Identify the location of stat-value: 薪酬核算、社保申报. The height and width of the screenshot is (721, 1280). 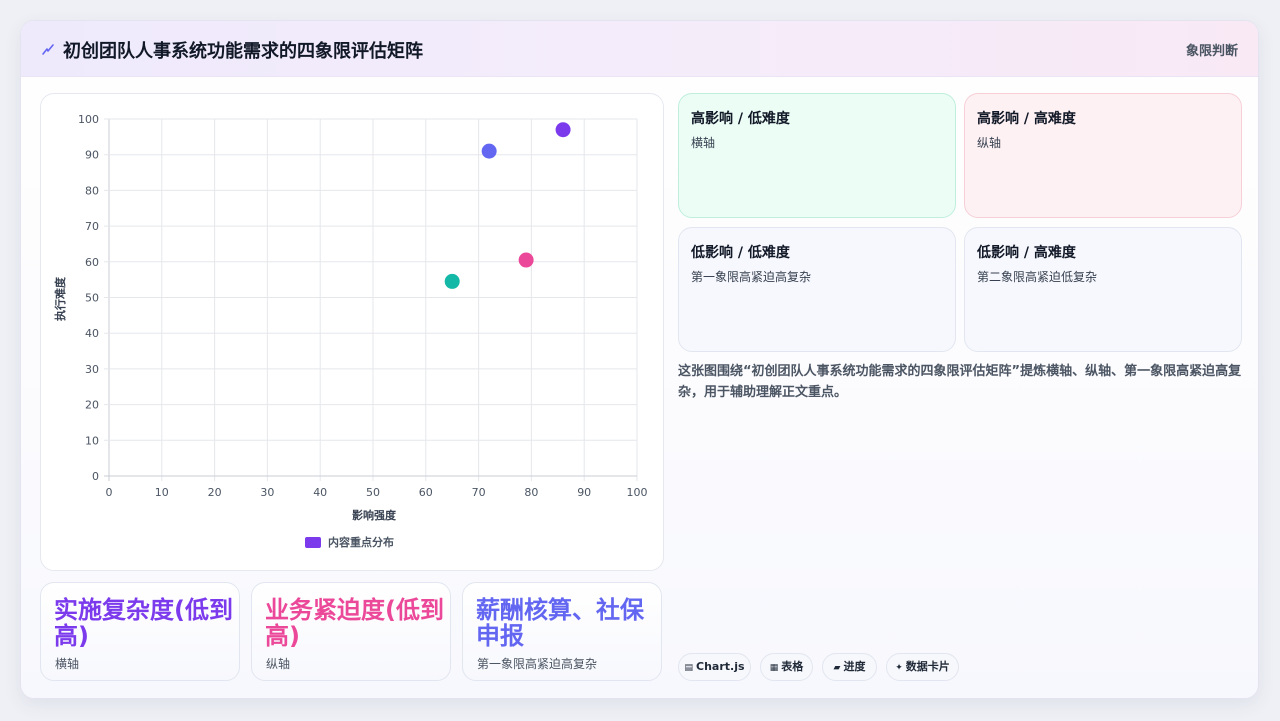
(560, 623).